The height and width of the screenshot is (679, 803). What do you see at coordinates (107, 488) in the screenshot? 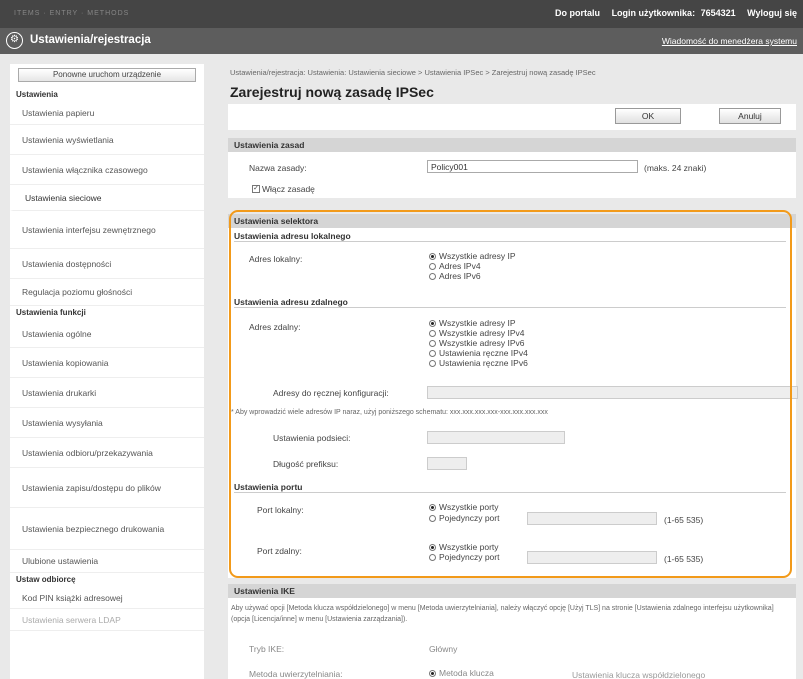
I see `sidebar-item-store-access: Ustawienia zapisu/dostępu do plików` at bounding box center [107, 488].